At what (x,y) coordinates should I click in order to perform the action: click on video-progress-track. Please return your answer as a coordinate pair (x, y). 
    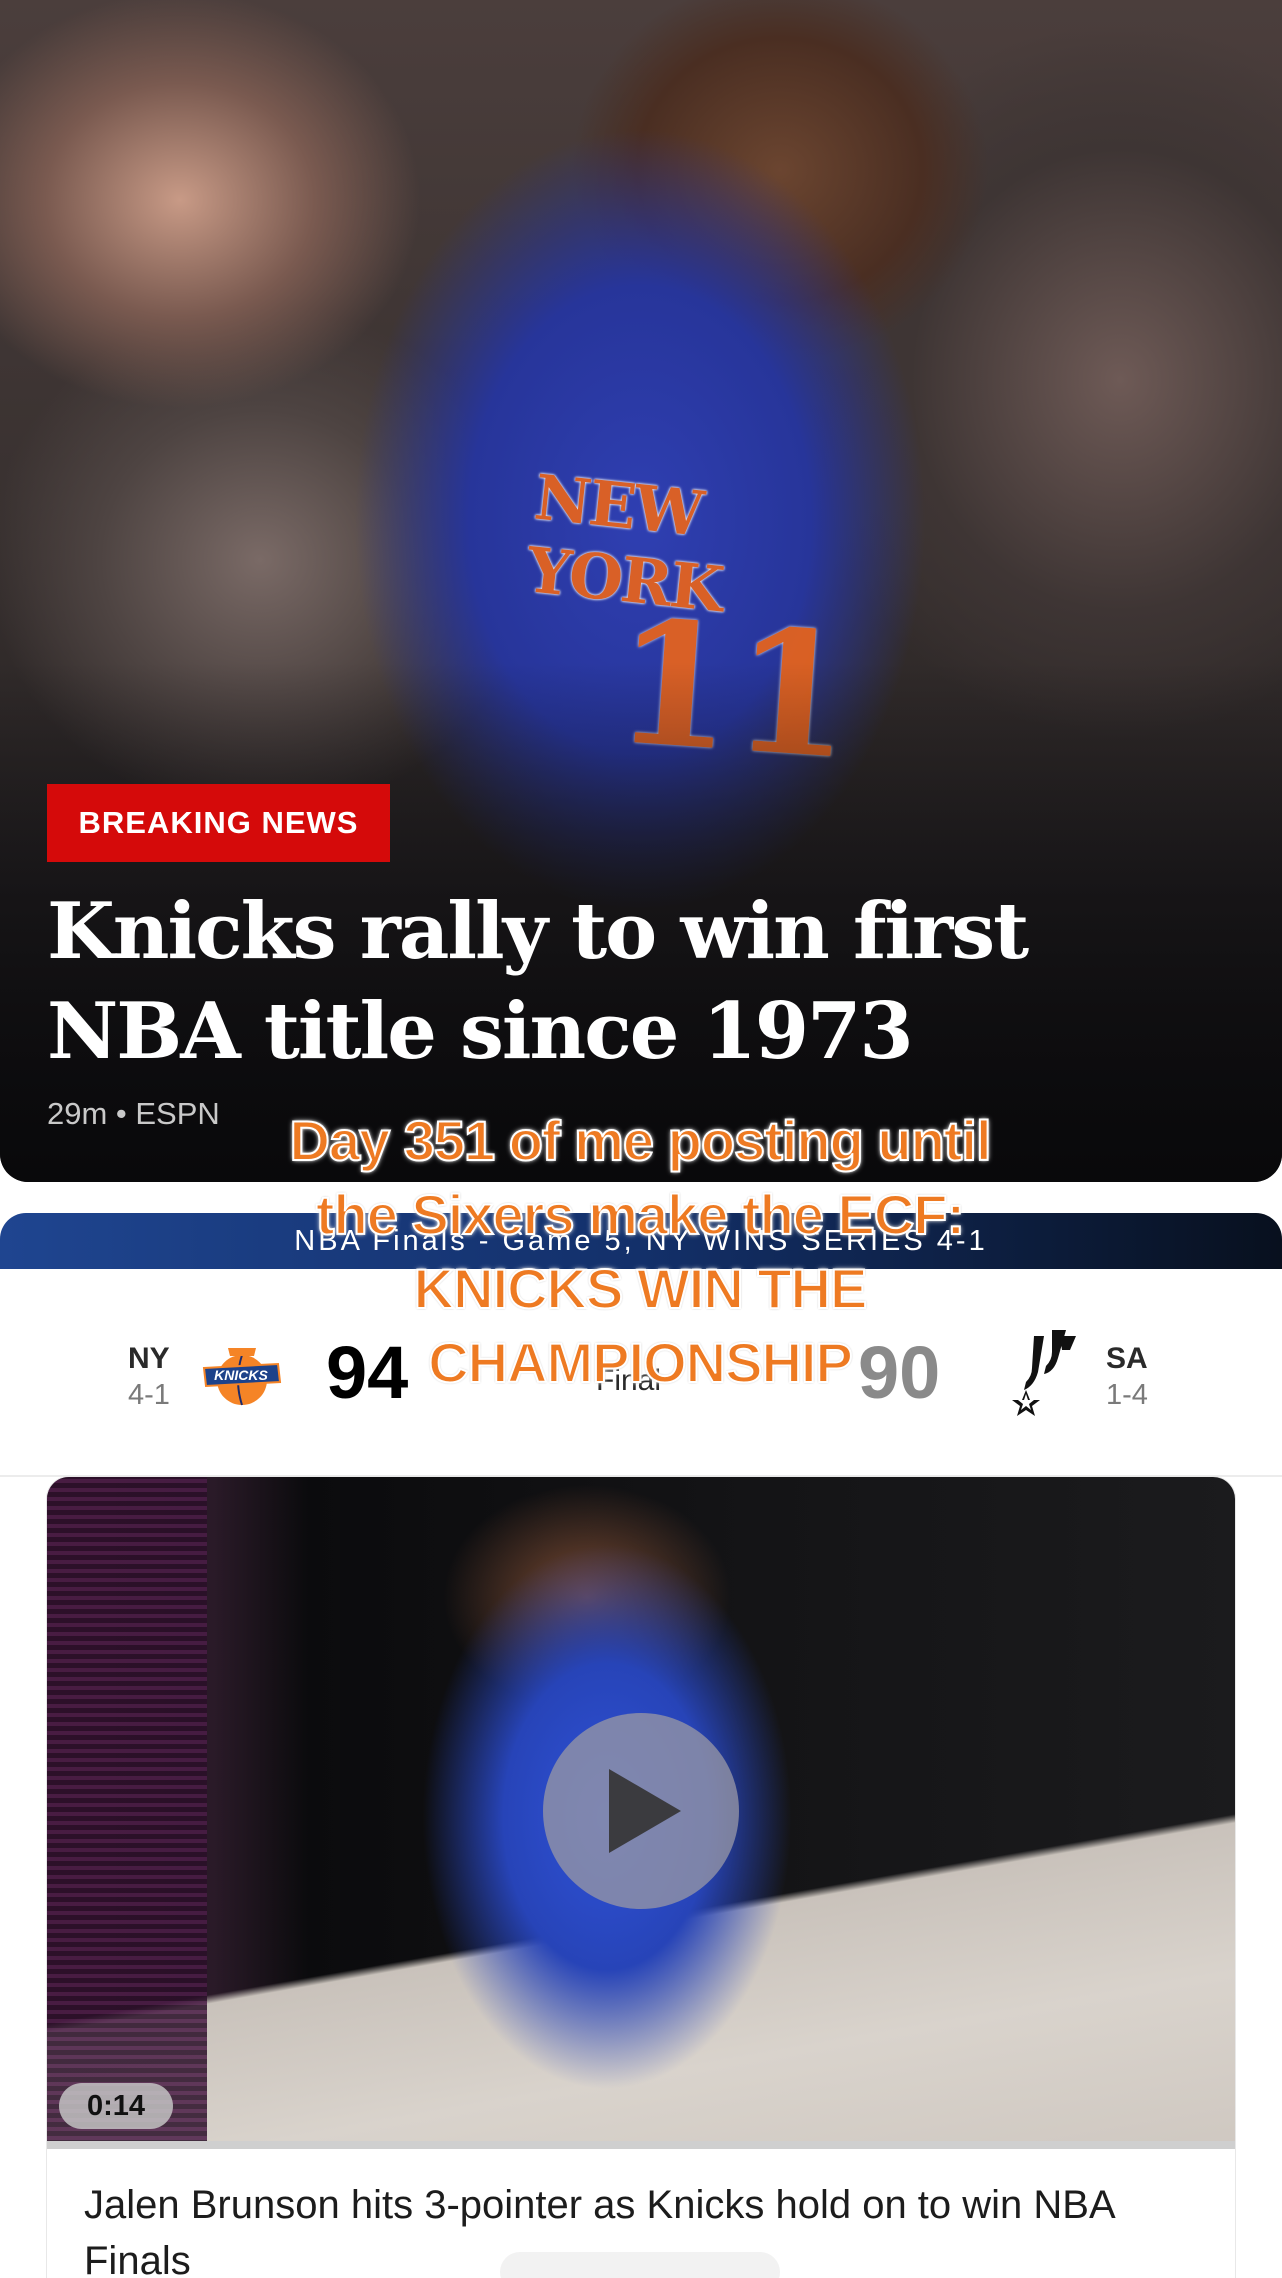
    Looking at the image, I should click on (641, 2145).